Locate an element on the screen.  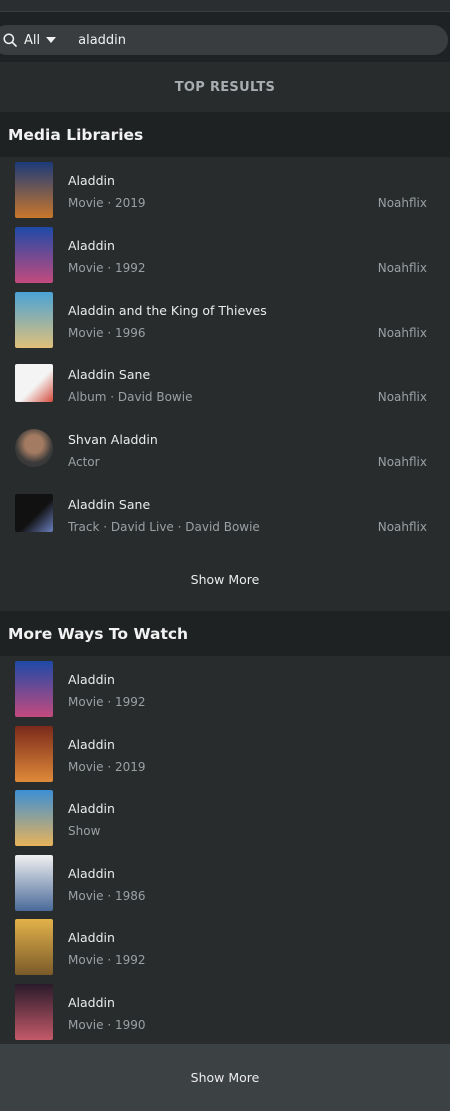
media-libraries-header: Media Libraries is located at coordinates (225, 134).